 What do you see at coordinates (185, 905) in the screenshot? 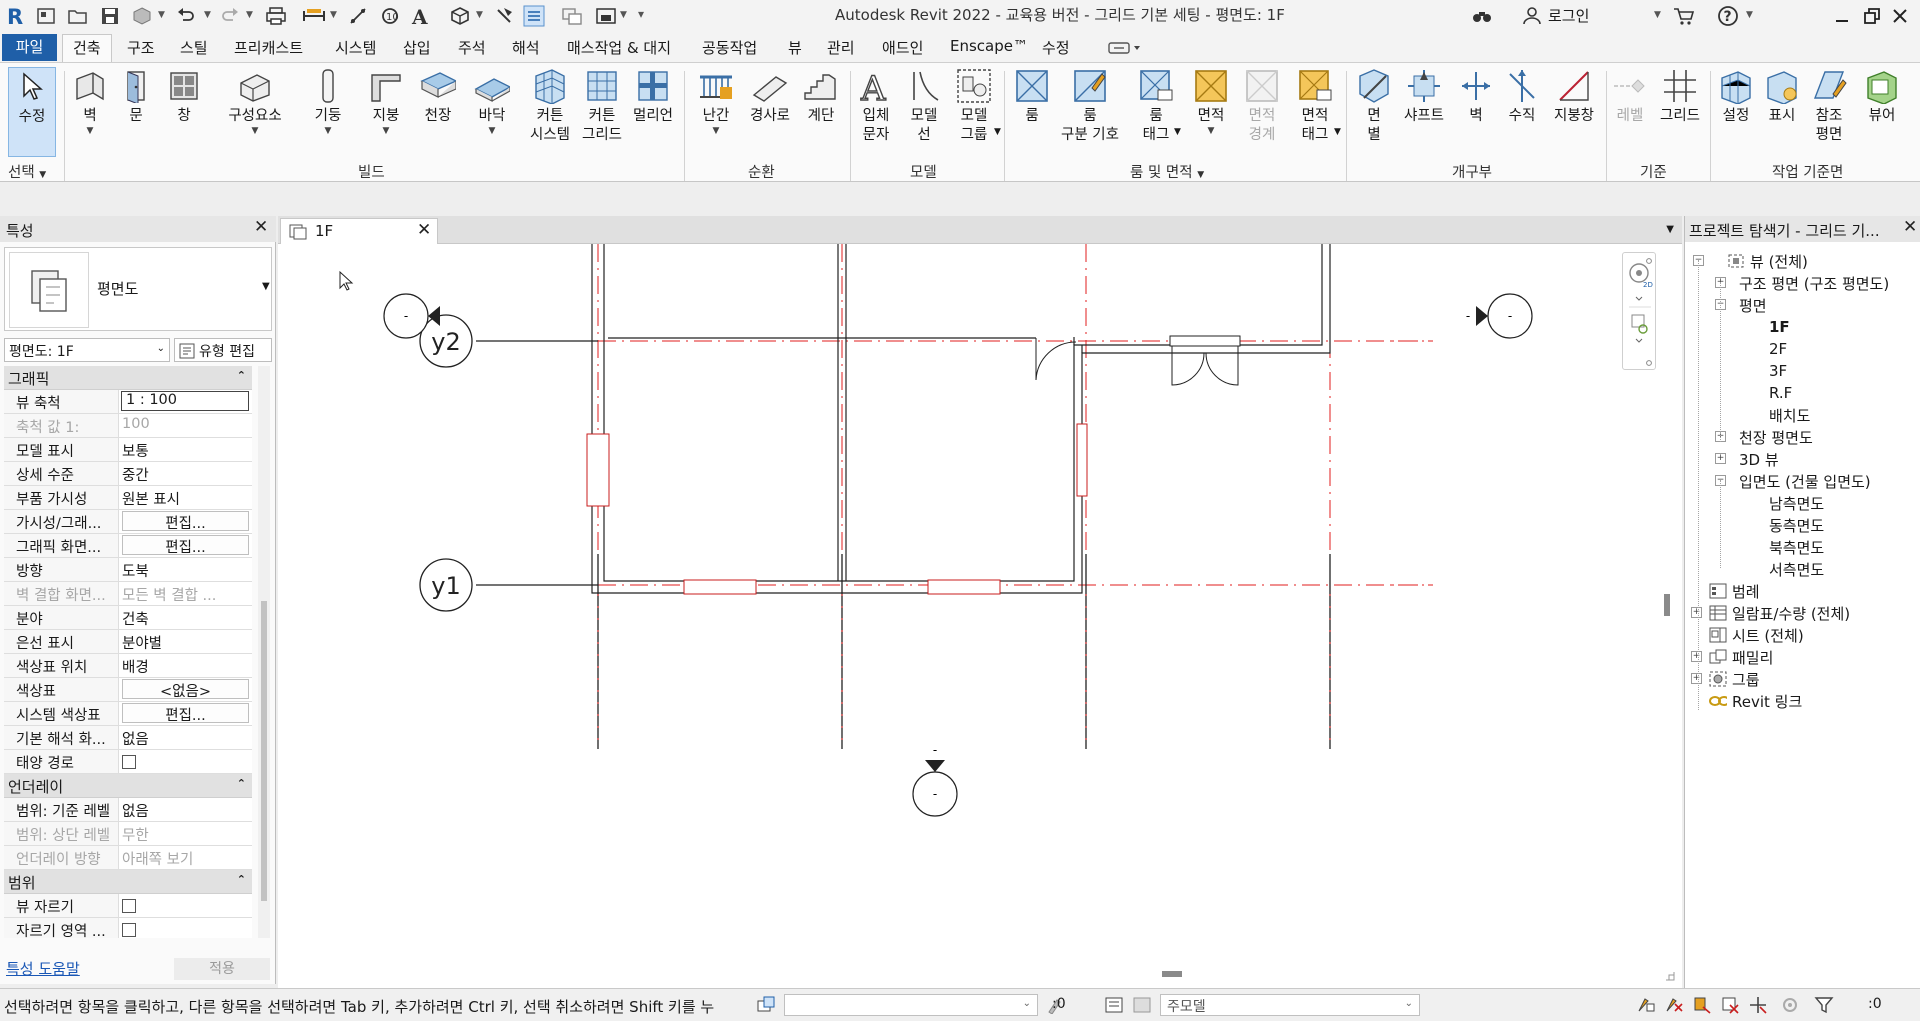
I see `property-checkbox-cell` at bounding box center [185, 905].